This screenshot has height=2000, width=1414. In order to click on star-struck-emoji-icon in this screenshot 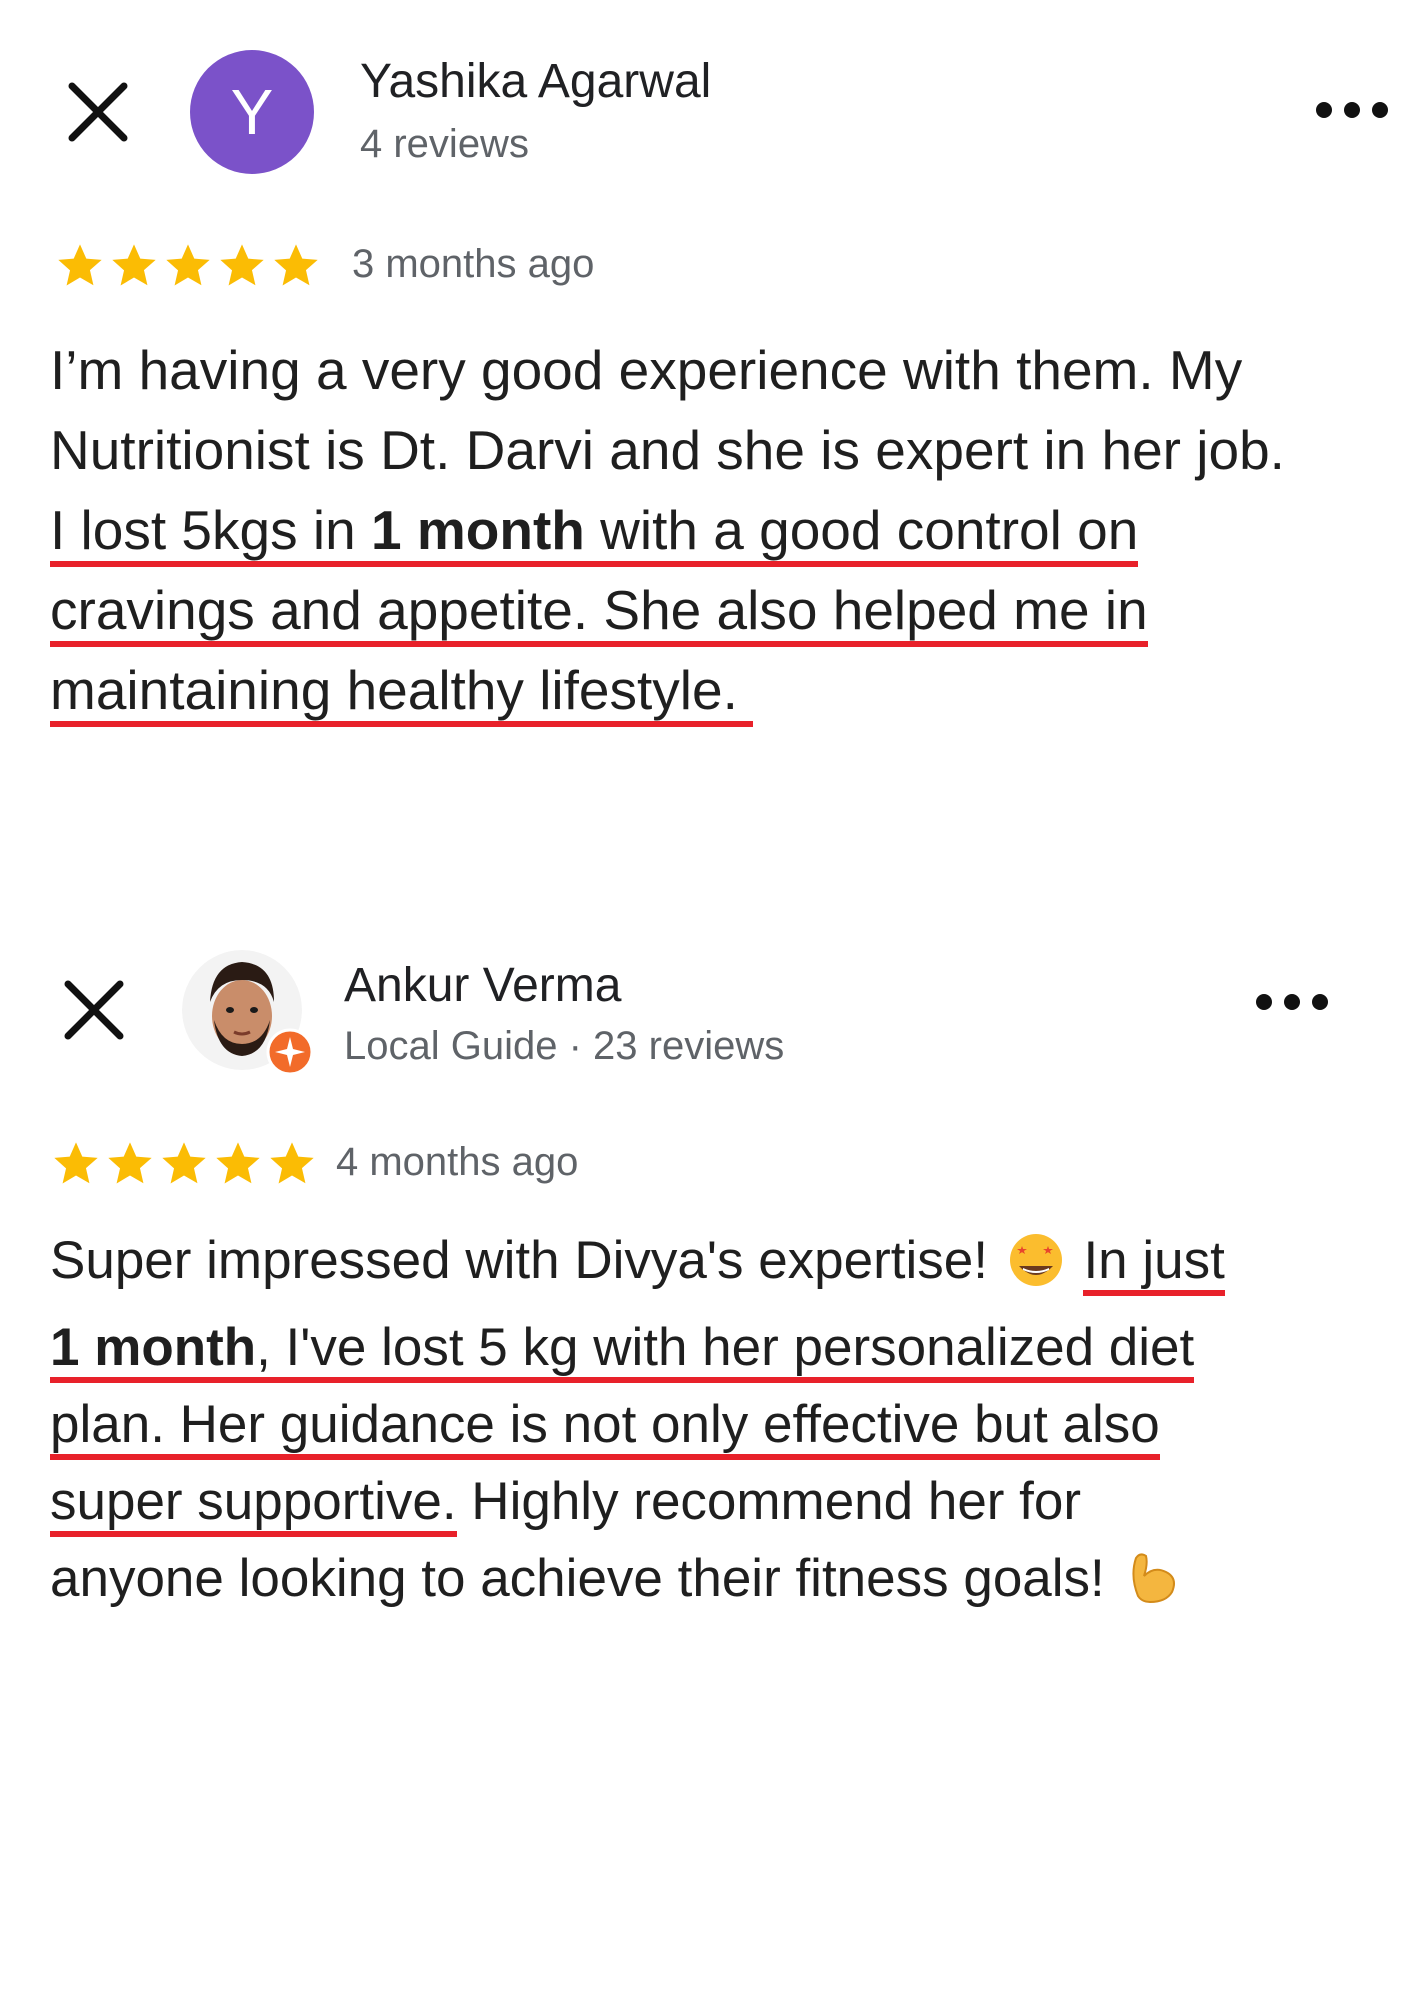, I will do `click(1036, 1268)`.